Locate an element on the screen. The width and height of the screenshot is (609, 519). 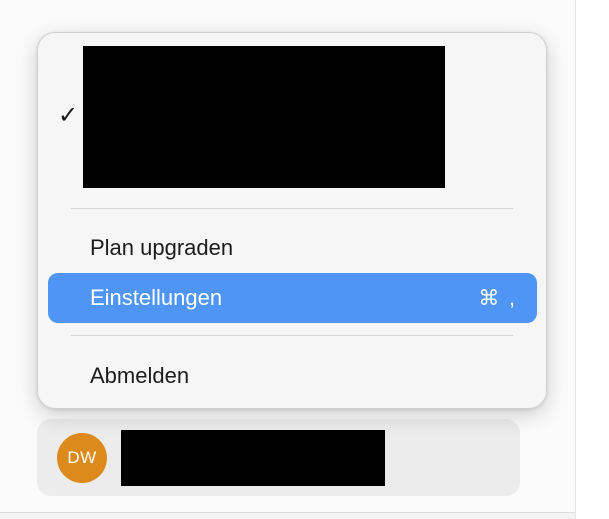
account-button: DW is located at coordinates (278, 457).